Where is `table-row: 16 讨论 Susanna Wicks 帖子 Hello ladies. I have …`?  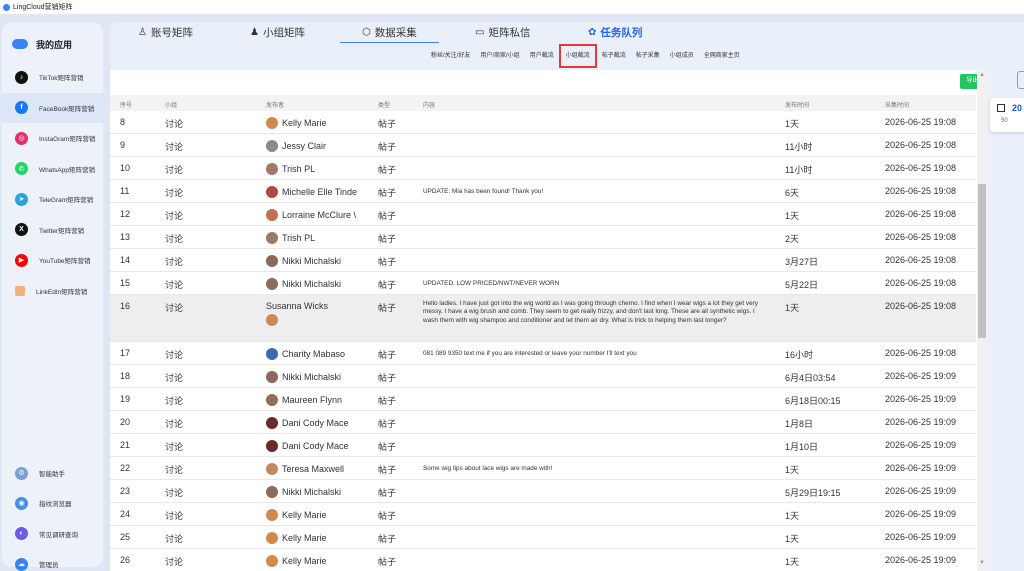
table-row: 16 讨论 Susanna Wicks 帖子 Hello ladies. I have … is located at coordinates (543, 318).